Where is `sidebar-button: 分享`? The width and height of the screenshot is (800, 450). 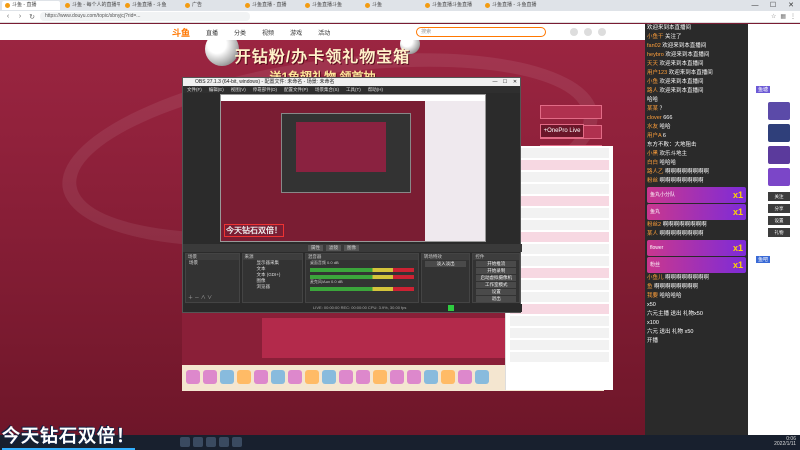
sidebar-button: 分享 is located at coordinates (779, 208).